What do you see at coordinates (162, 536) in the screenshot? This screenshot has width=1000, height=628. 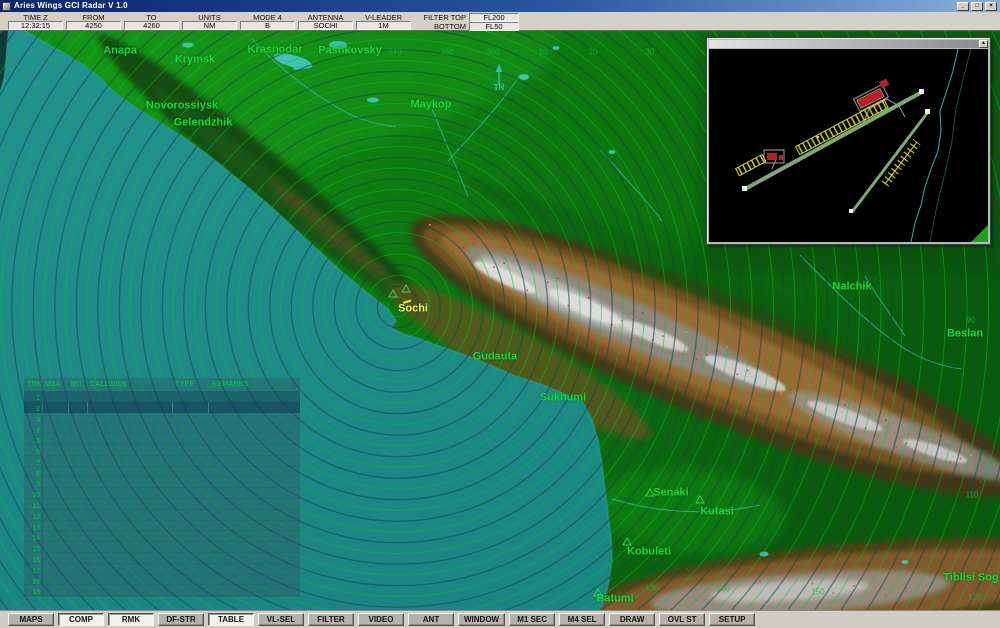 I see `track-table-row: 14` at bounding box center [162, 536].